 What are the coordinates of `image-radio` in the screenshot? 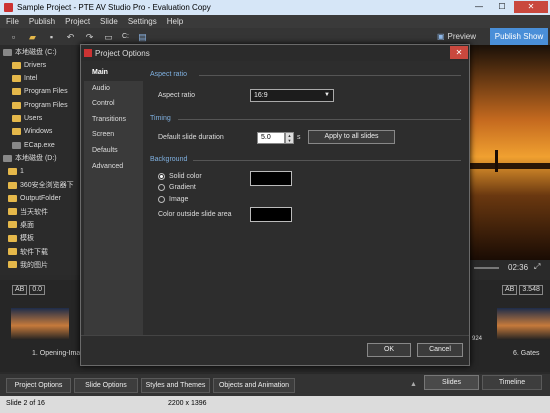 It's located at (161, 199).